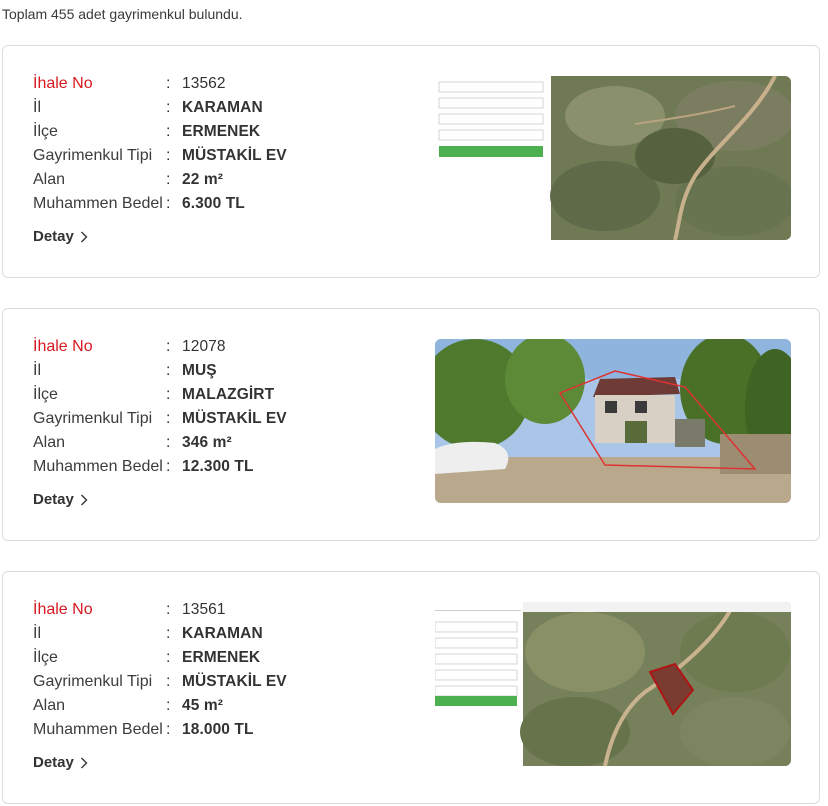 Image resolution: width=828 pixels, height=806 pixels. I want to click on bedel-value: 6.300 TL, so click(213, 203).